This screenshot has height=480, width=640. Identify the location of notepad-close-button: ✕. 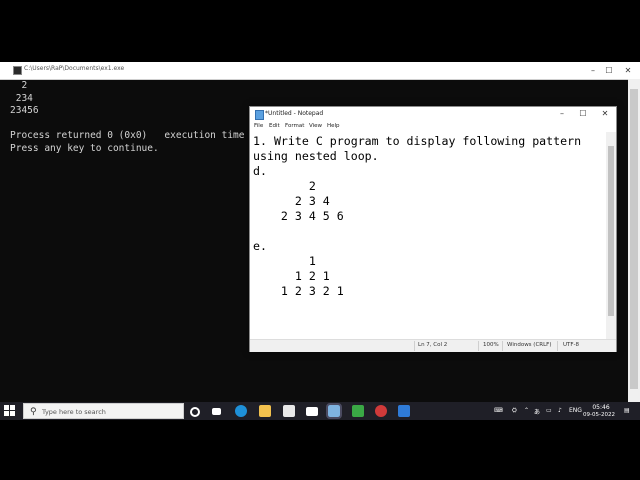
(605, 113).